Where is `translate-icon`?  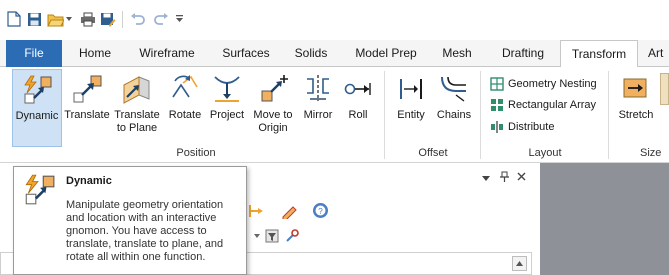
translate-icon is located at coordinates (87, 89).